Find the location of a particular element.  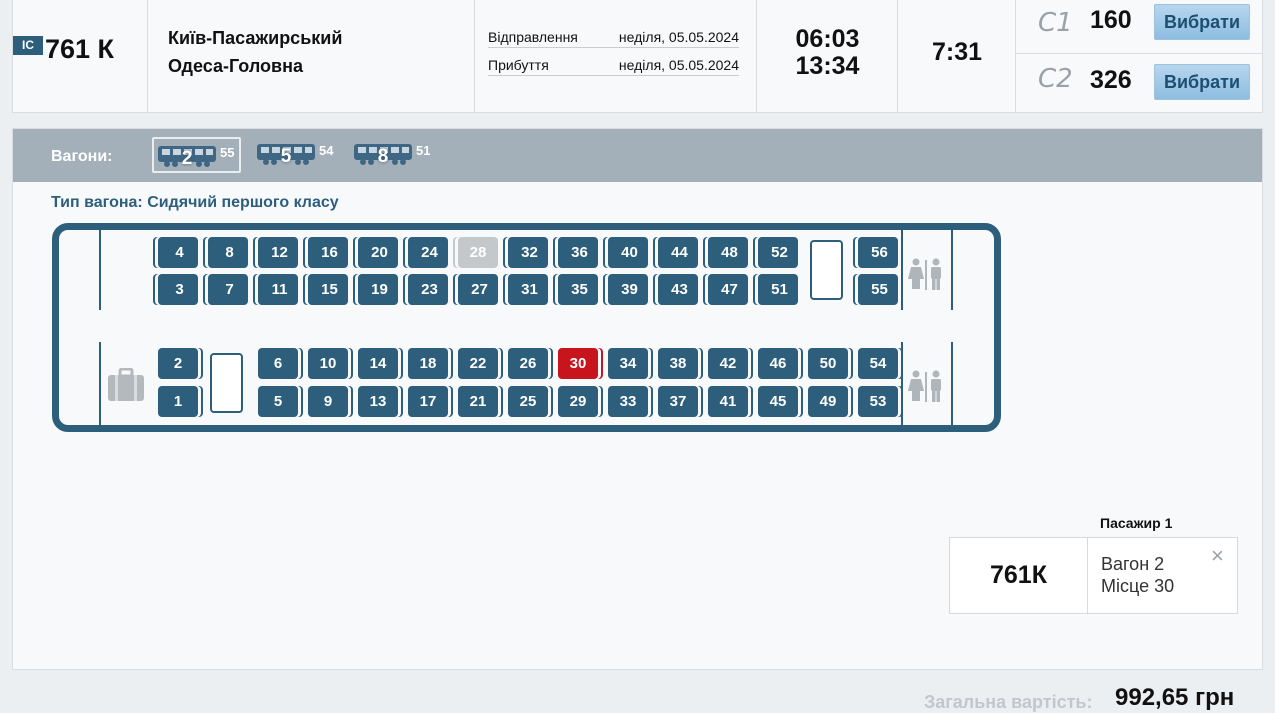

seat-55: 55 is located at coordinates (878, 289).